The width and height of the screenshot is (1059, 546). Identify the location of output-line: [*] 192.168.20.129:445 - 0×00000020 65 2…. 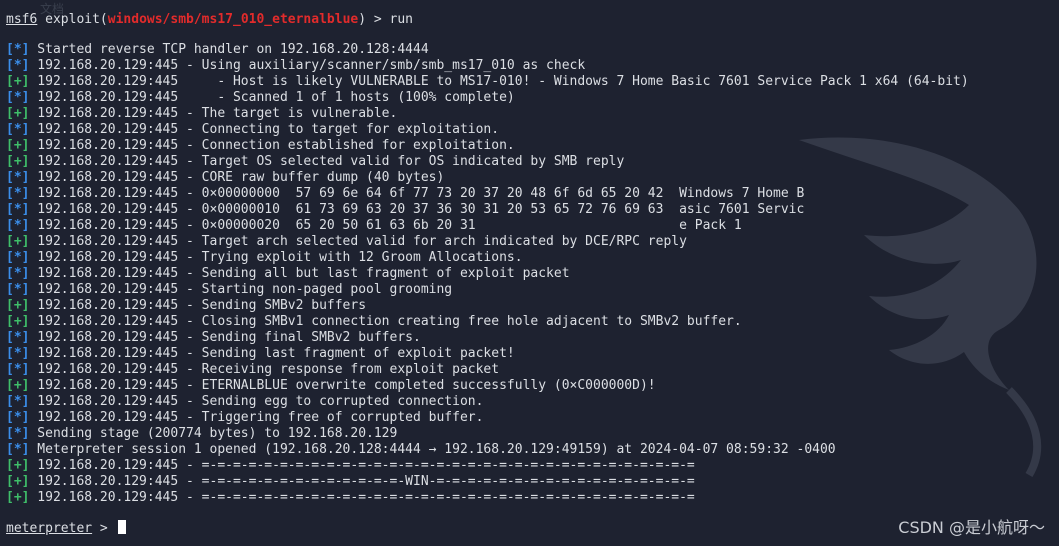
(529, 226).